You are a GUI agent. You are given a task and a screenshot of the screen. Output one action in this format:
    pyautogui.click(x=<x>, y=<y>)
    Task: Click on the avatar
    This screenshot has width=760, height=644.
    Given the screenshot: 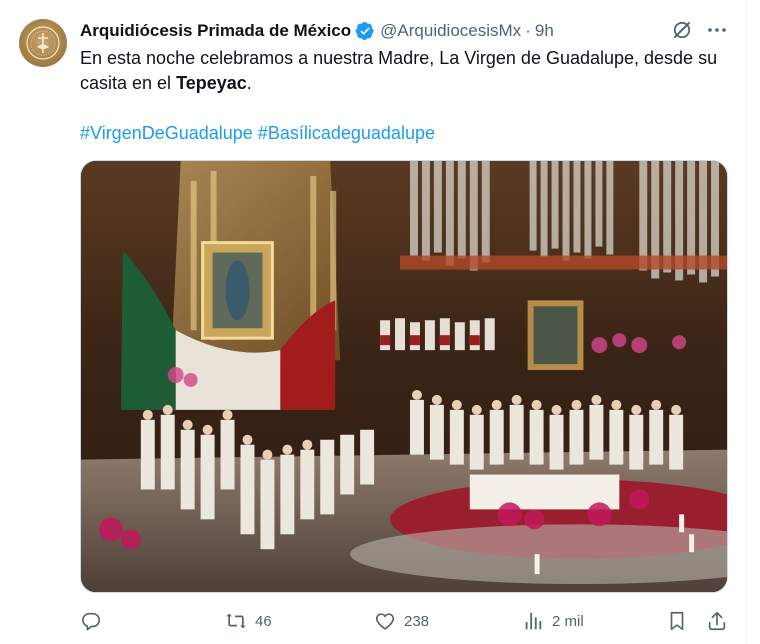 What is the action you would take?
    pyautogui.click(x=43, y=43)
    